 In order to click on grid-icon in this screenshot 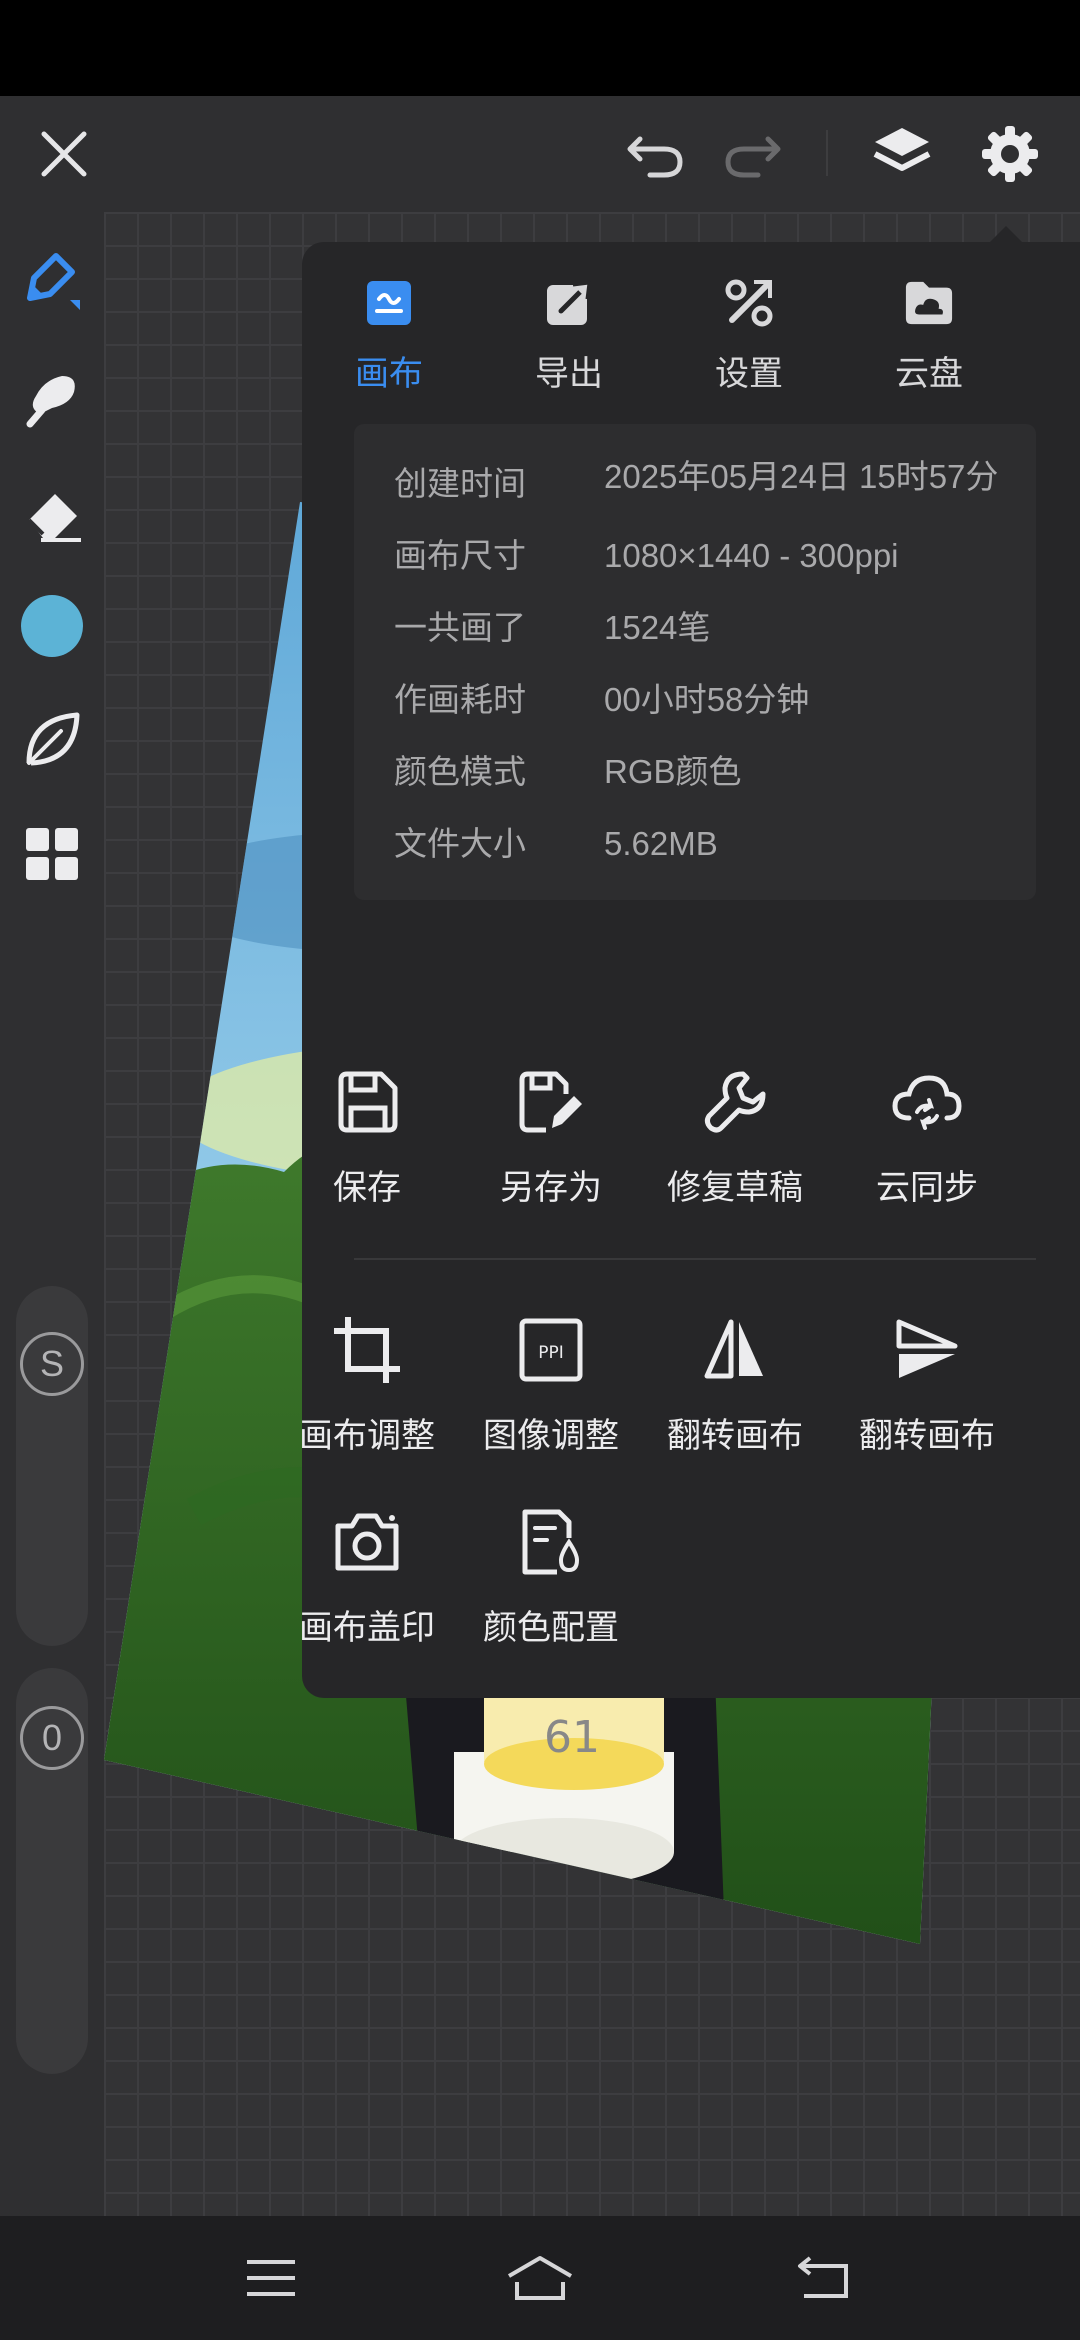, I will do `click(52, 854)`.